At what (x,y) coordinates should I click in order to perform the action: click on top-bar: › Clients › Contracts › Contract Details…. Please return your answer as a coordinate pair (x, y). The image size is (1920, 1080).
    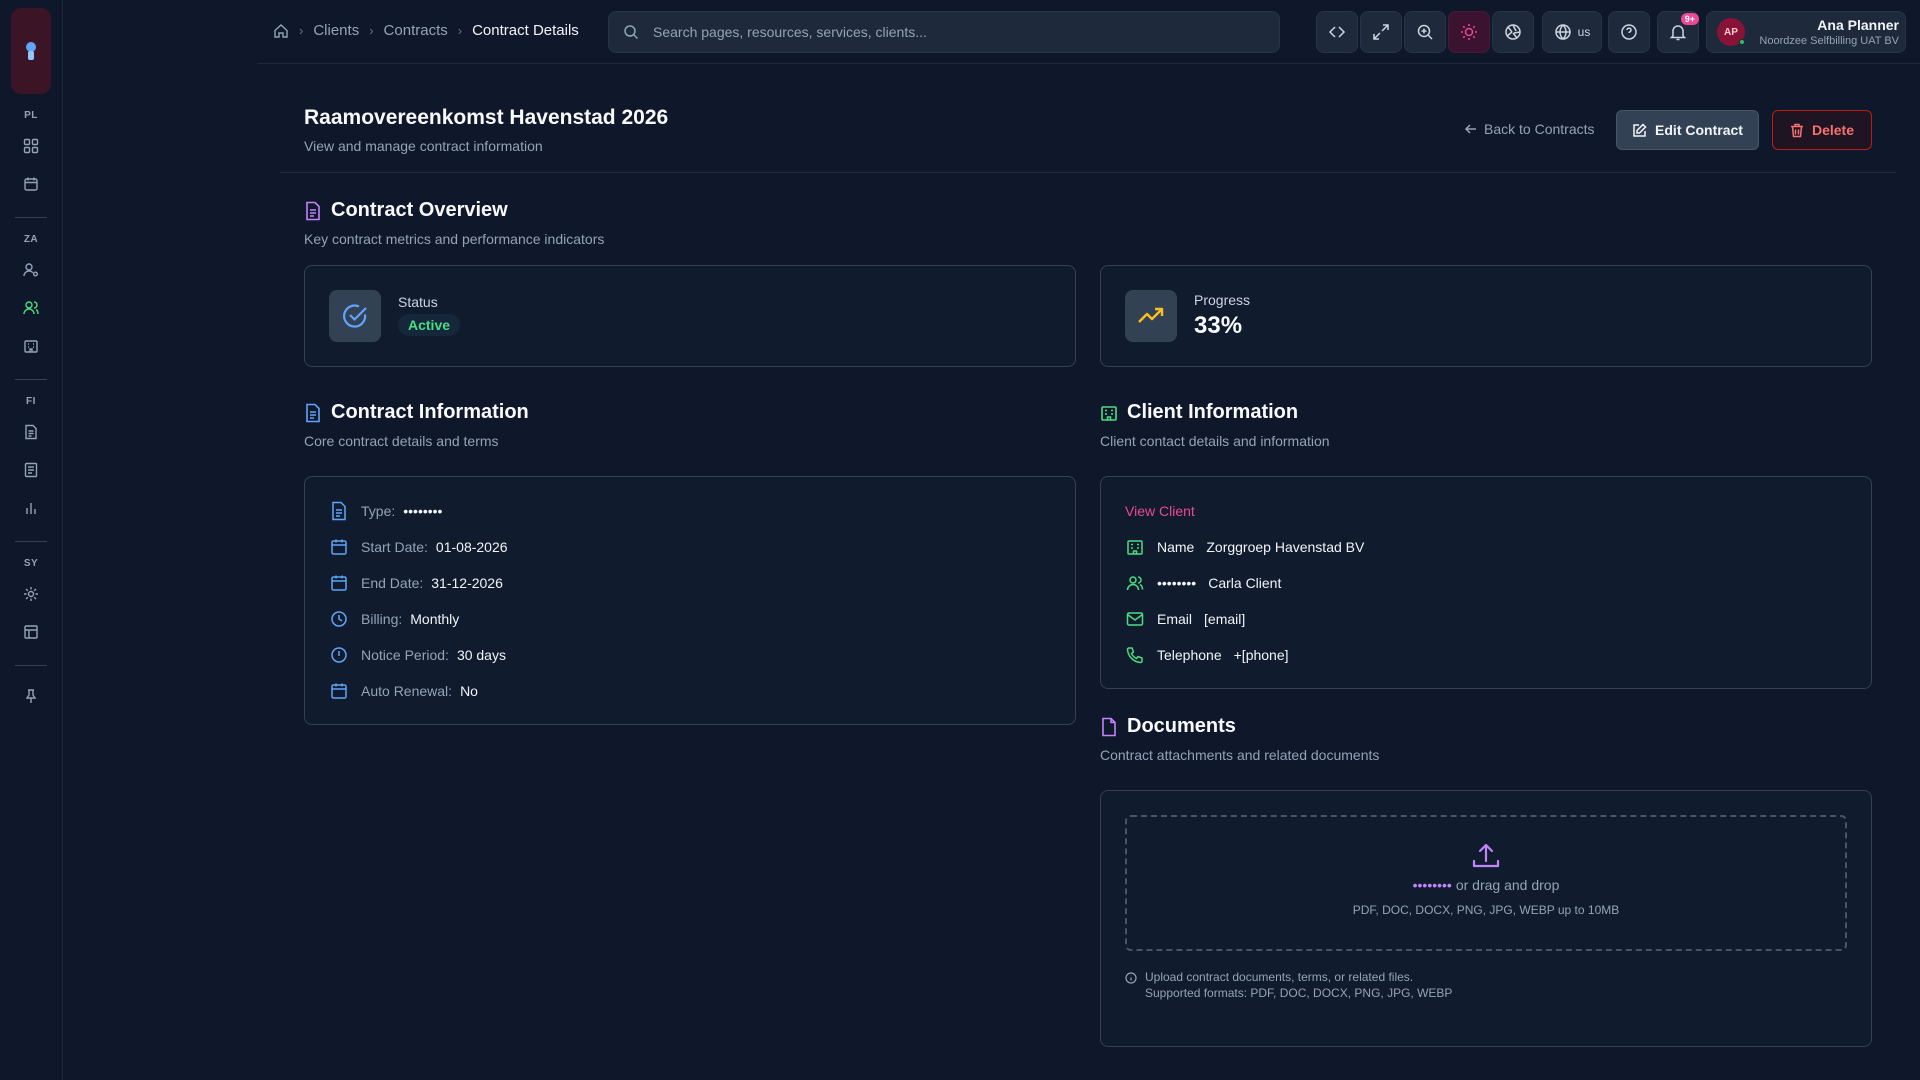
    Looking at the image, I should click on (1088, 32).